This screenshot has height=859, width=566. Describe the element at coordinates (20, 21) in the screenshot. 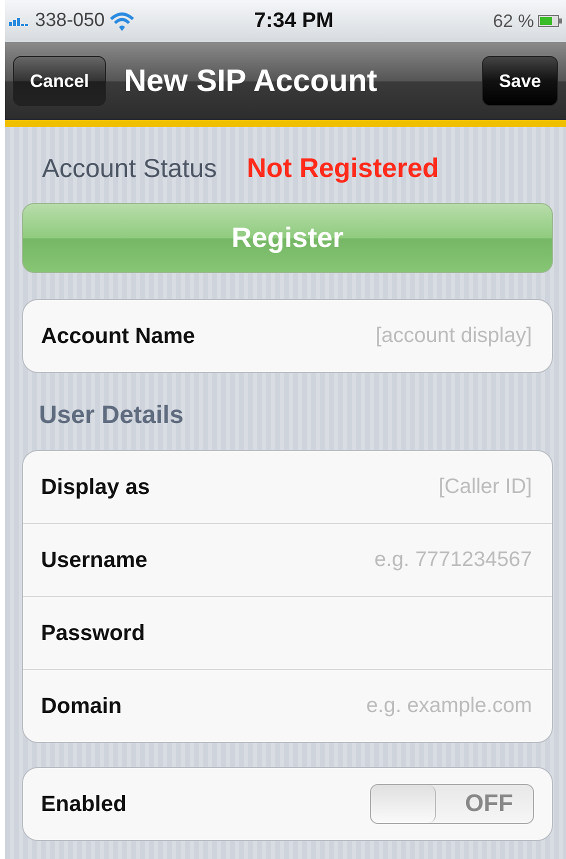

I see `signal-icon` at that location.